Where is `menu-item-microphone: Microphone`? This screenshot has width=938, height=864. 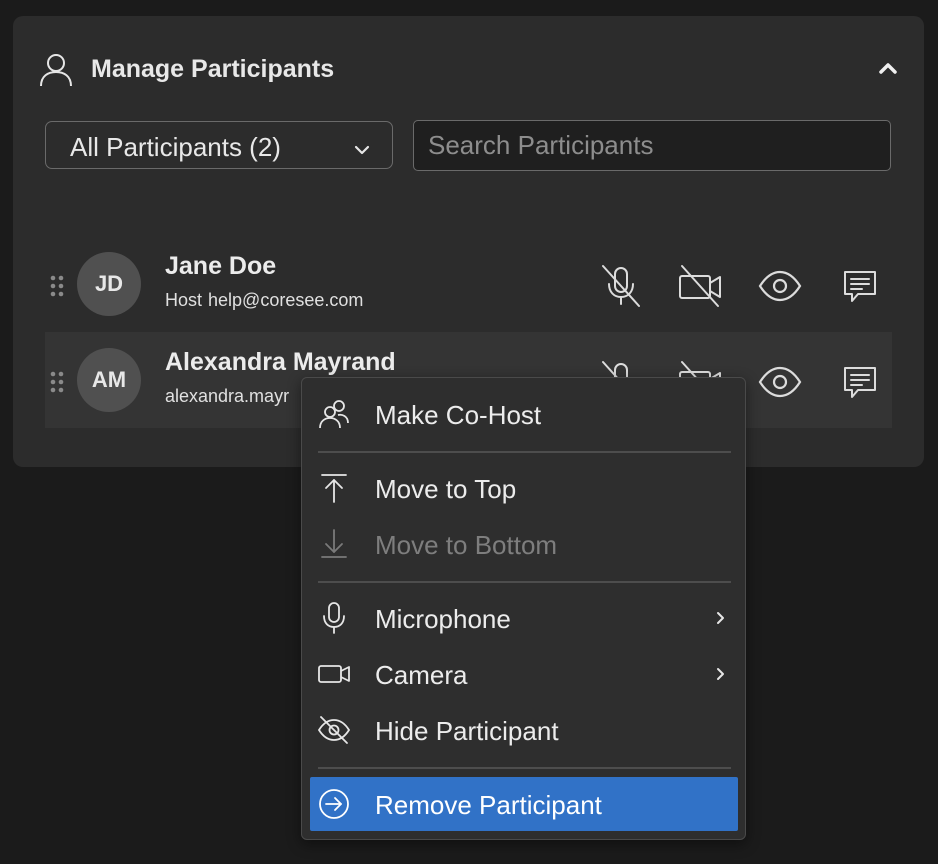 menu-item-microphone: Microphone is located at coordinates (524, 618).